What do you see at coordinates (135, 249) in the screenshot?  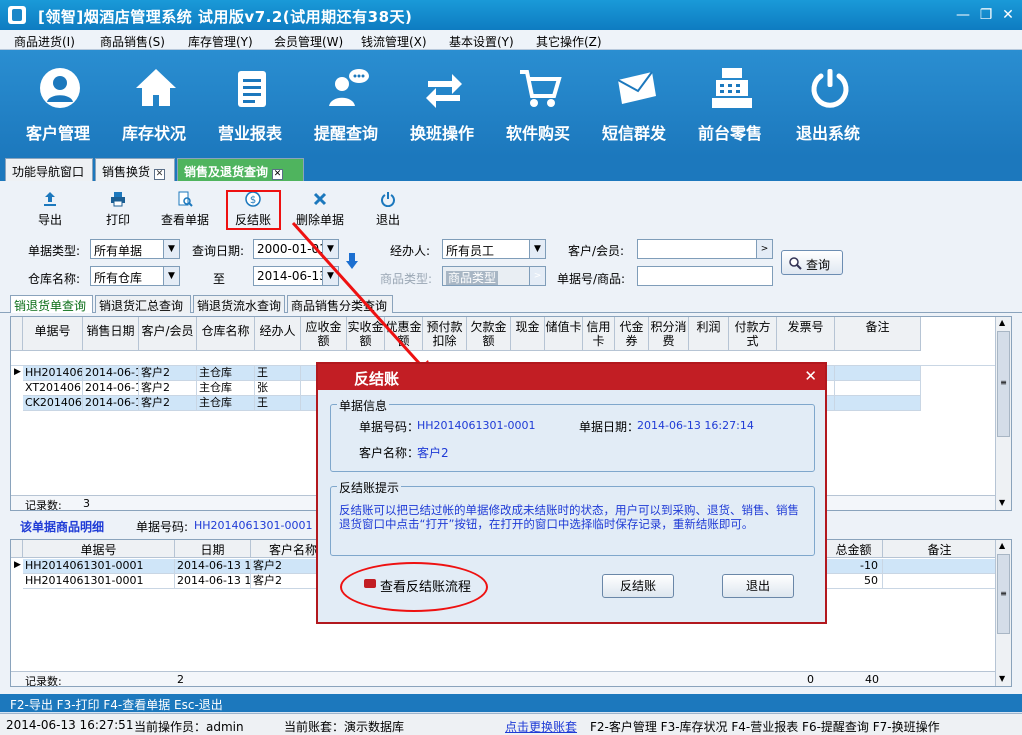 I see `bill-type-select: 所有单据 ▼` at bounding box center [135, 249].